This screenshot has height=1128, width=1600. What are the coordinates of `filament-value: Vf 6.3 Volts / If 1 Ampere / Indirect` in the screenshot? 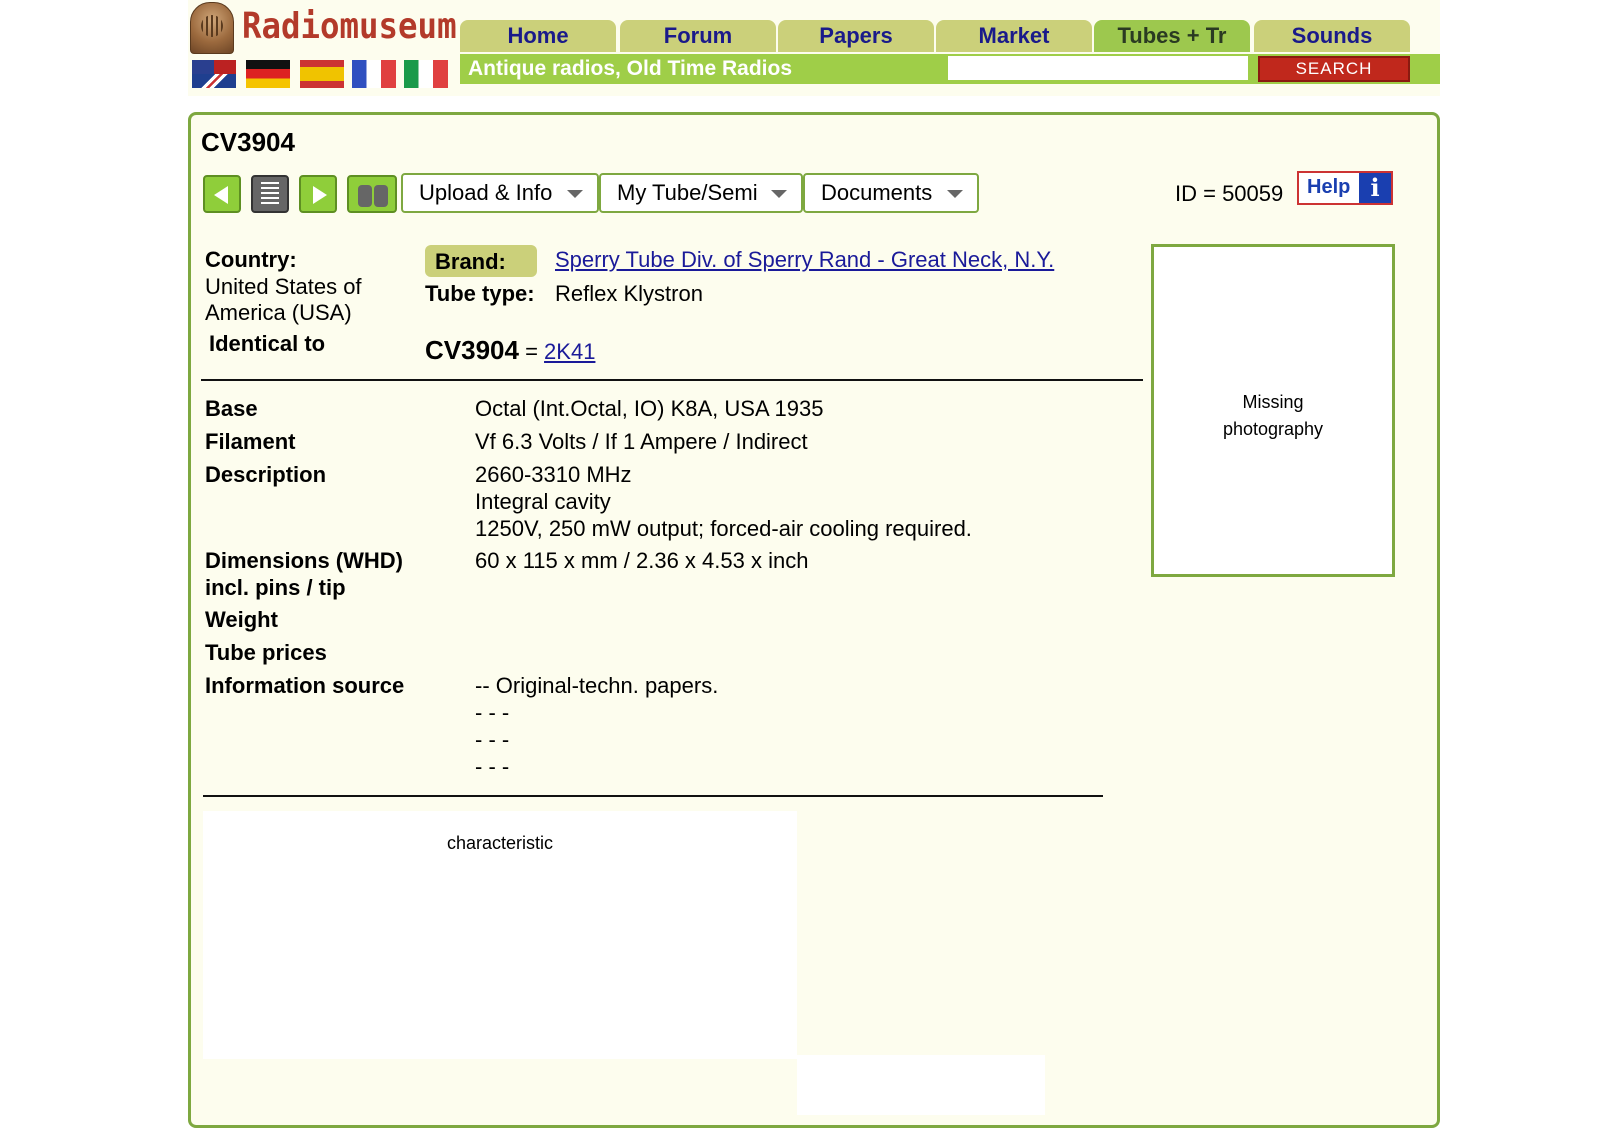 It's located at (641, 441).